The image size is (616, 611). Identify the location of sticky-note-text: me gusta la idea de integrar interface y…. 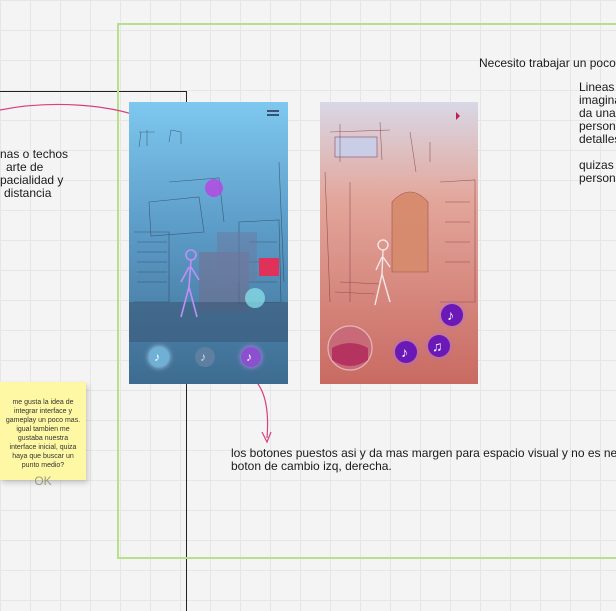
(43, 434).